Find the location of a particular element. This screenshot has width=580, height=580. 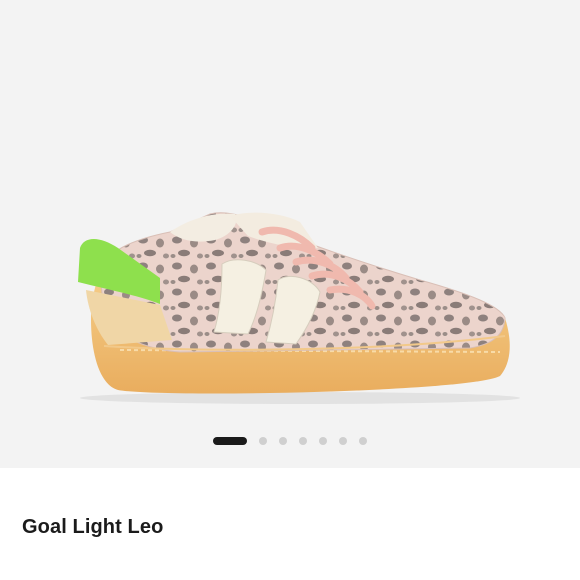

carousel-dot-active is located at coordinates (230, 441).